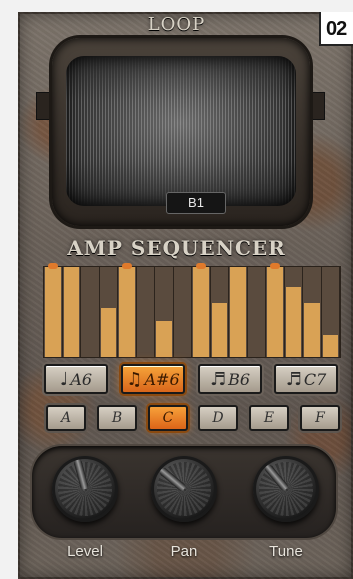 The width and height of the screenshot is (353, 579). Describe the element at coordinates (317, 106) in the screenshot. I see `screen-bracket-right` at that location.